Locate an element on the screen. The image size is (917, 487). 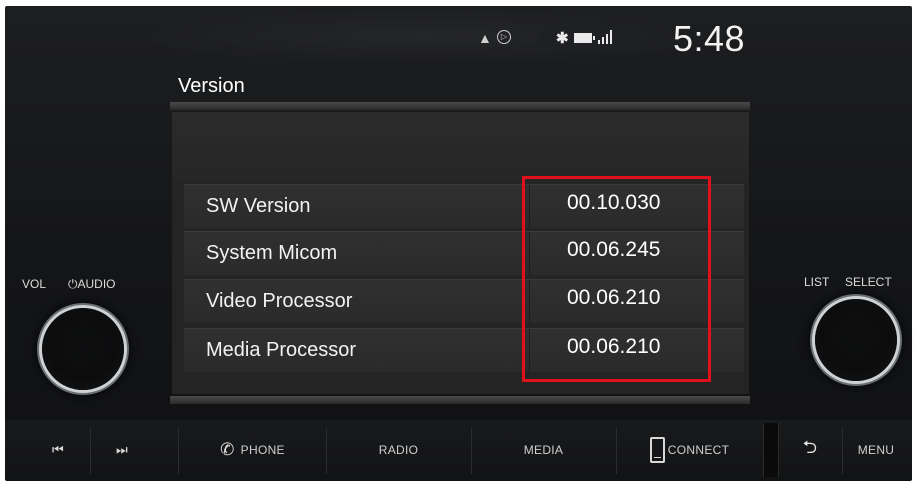
media-slot is located at coordinates (771, 450).